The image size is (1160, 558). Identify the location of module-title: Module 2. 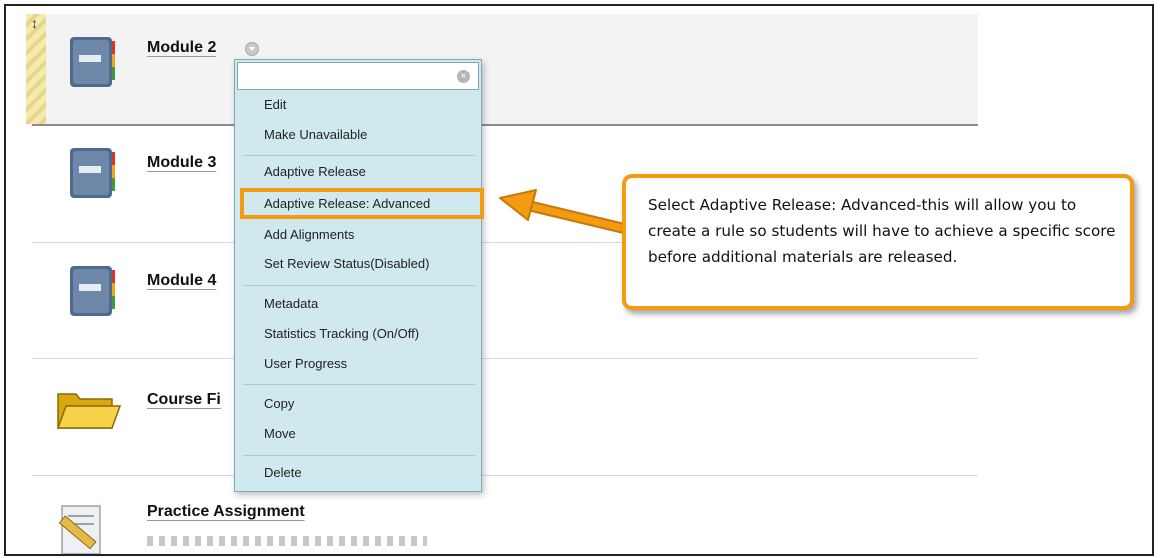
(181, 48).